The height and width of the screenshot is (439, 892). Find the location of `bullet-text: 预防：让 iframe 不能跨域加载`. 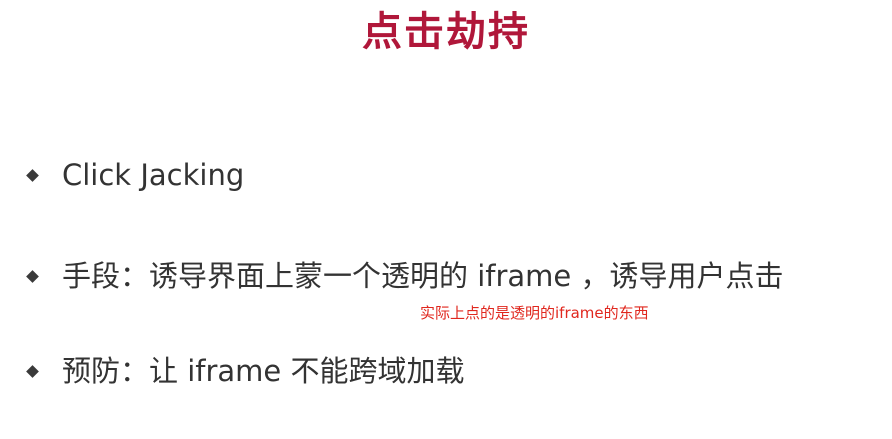

bullet-text: 预防：让 iframe 不能跨域加载 is located at coordinates (263, 371).